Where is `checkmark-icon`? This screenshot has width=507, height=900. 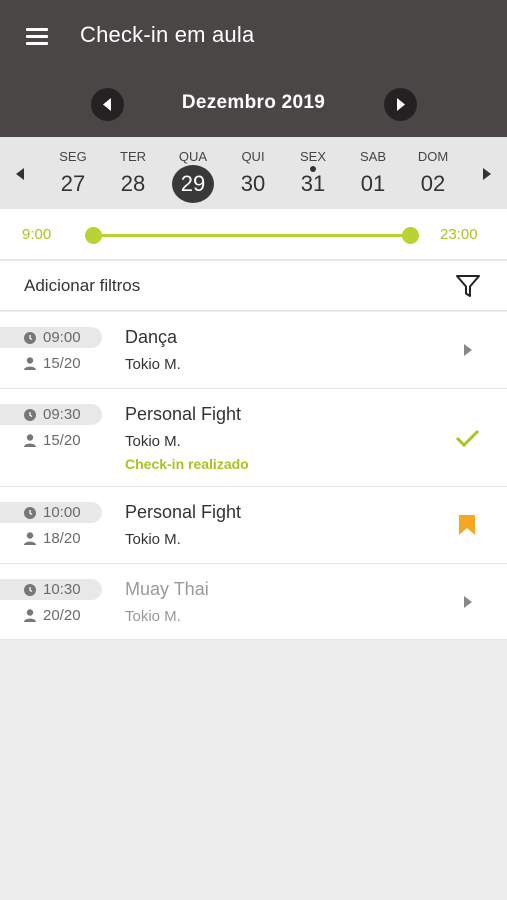
checkmark-icon is located at coordinates (467, 438).